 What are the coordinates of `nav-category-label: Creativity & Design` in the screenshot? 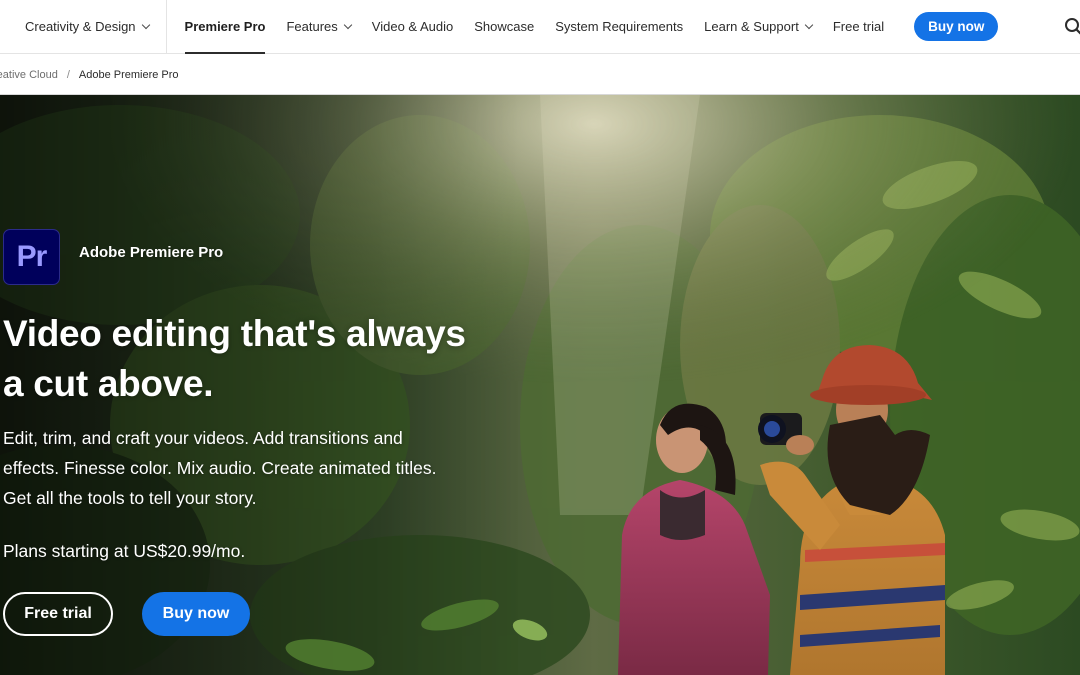 It's located at (80, 26).